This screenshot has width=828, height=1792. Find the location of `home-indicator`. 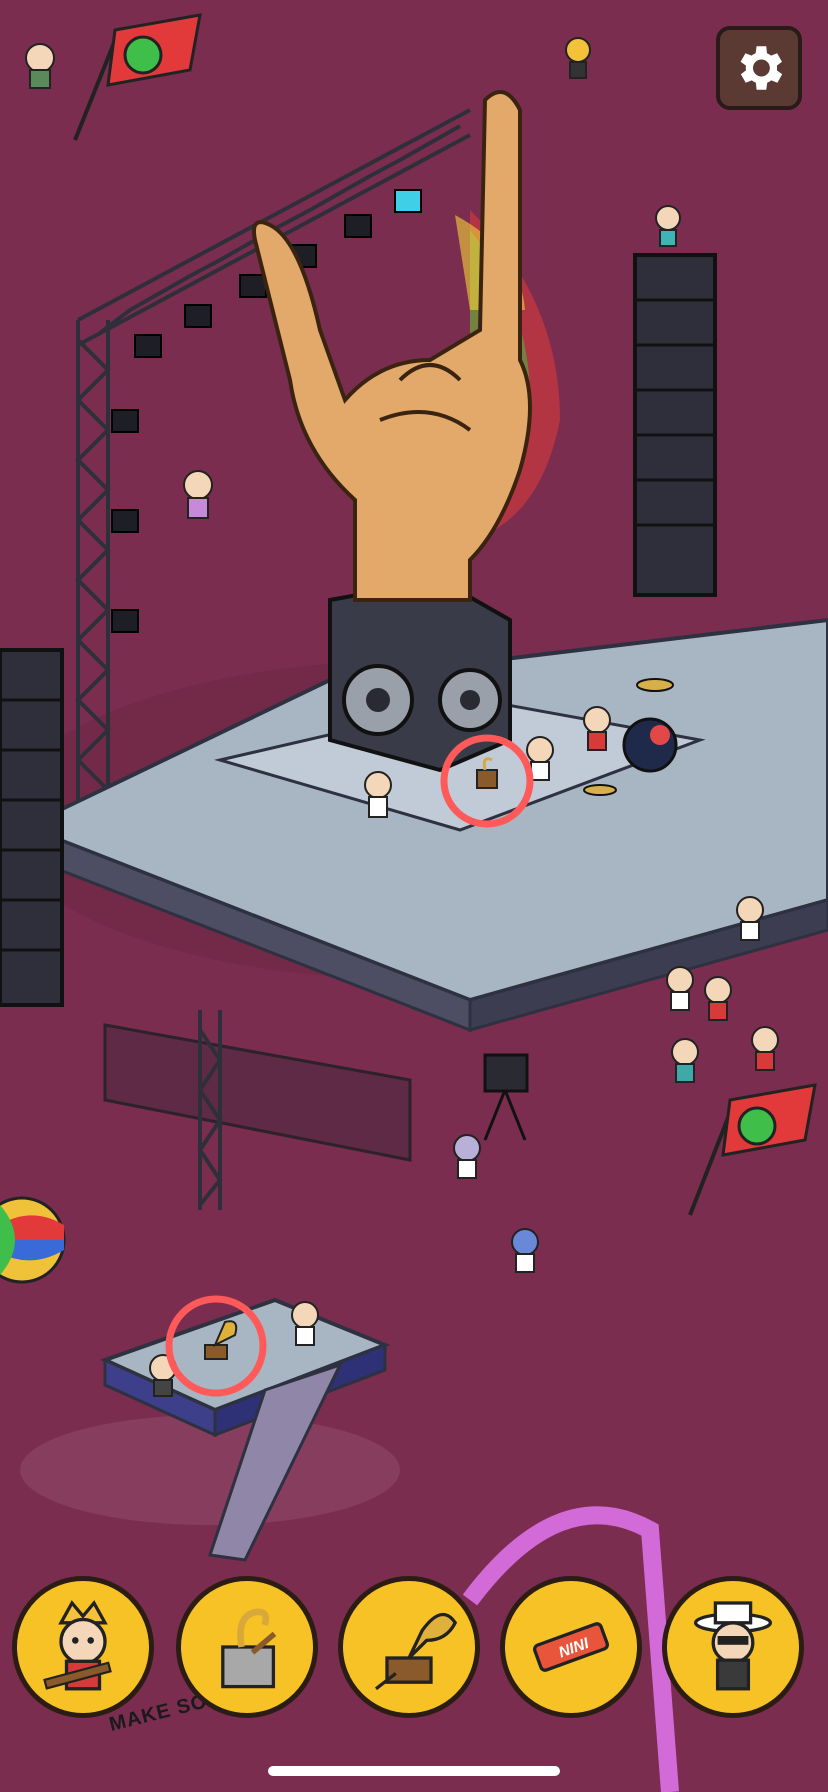

home-indicator is located at coordinates (414, 1771).